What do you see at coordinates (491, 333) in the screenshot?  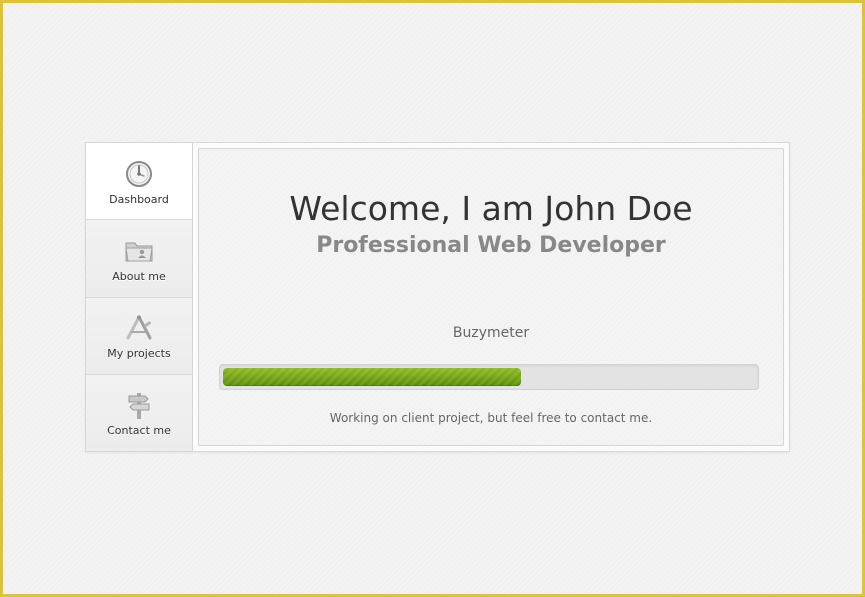 I see `buzymeter-label: Buzymeter` at bounding box center [491, 333].